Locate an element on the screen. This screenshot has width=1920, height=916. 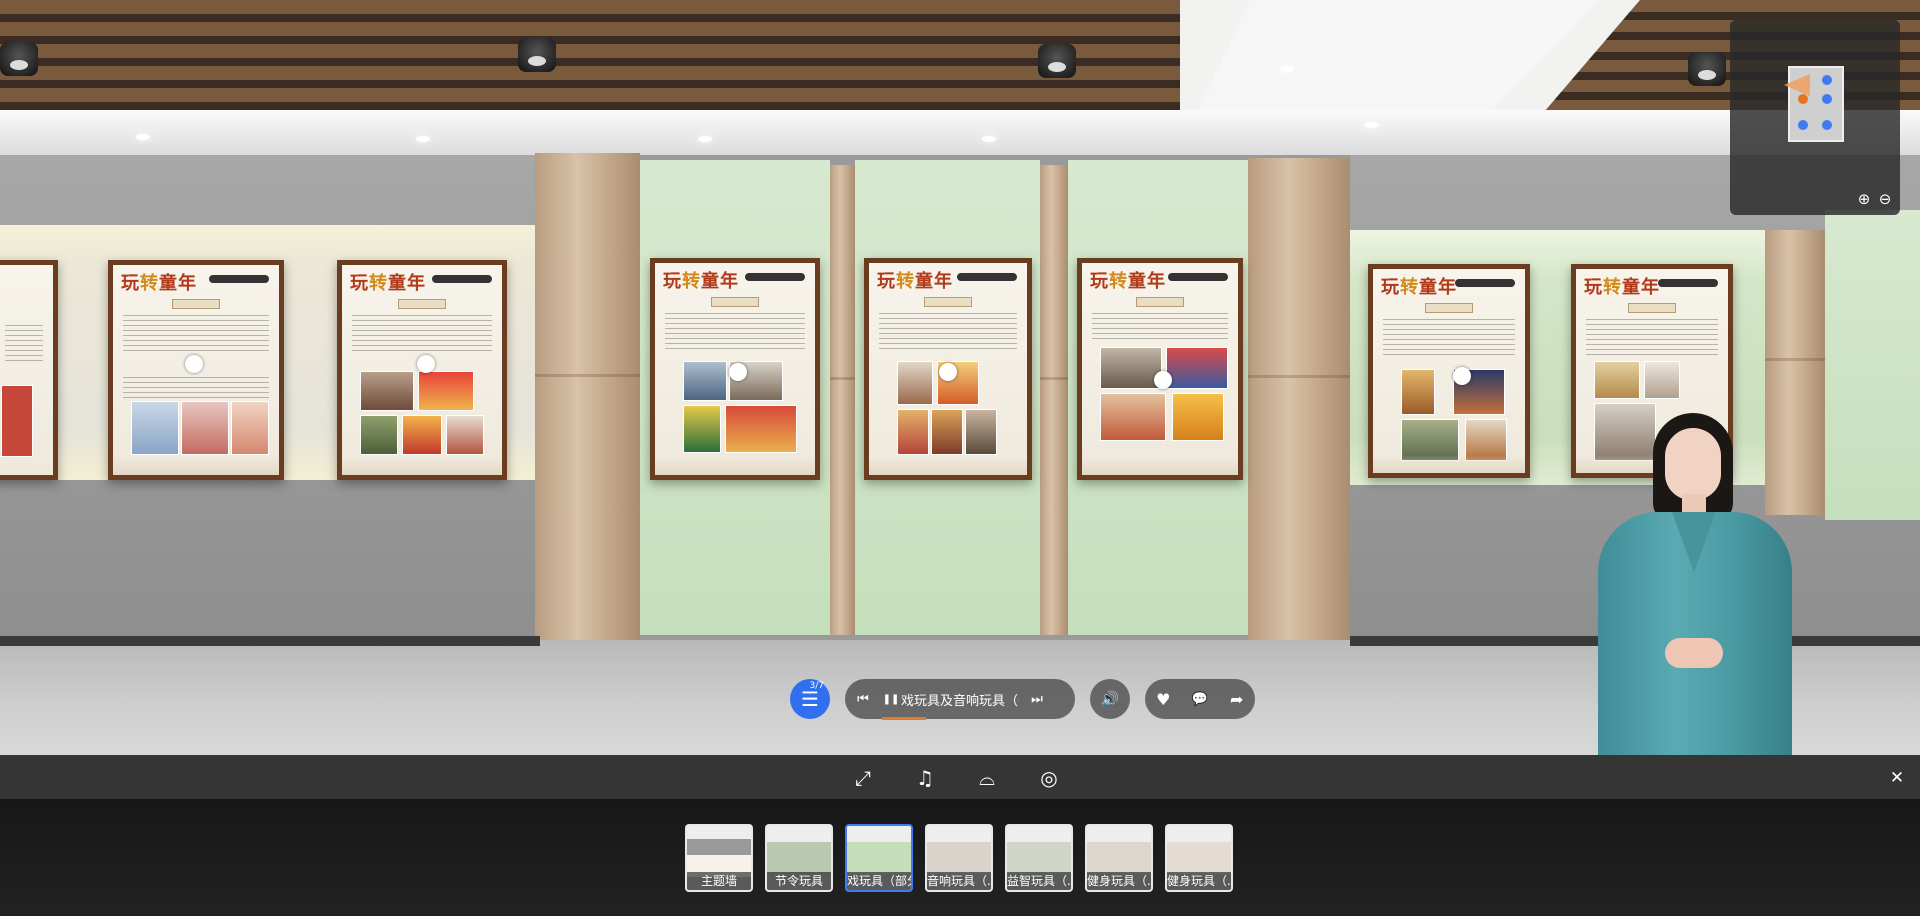
minimap: ⊕ ⊖ is located at coordinates (1815, 117).